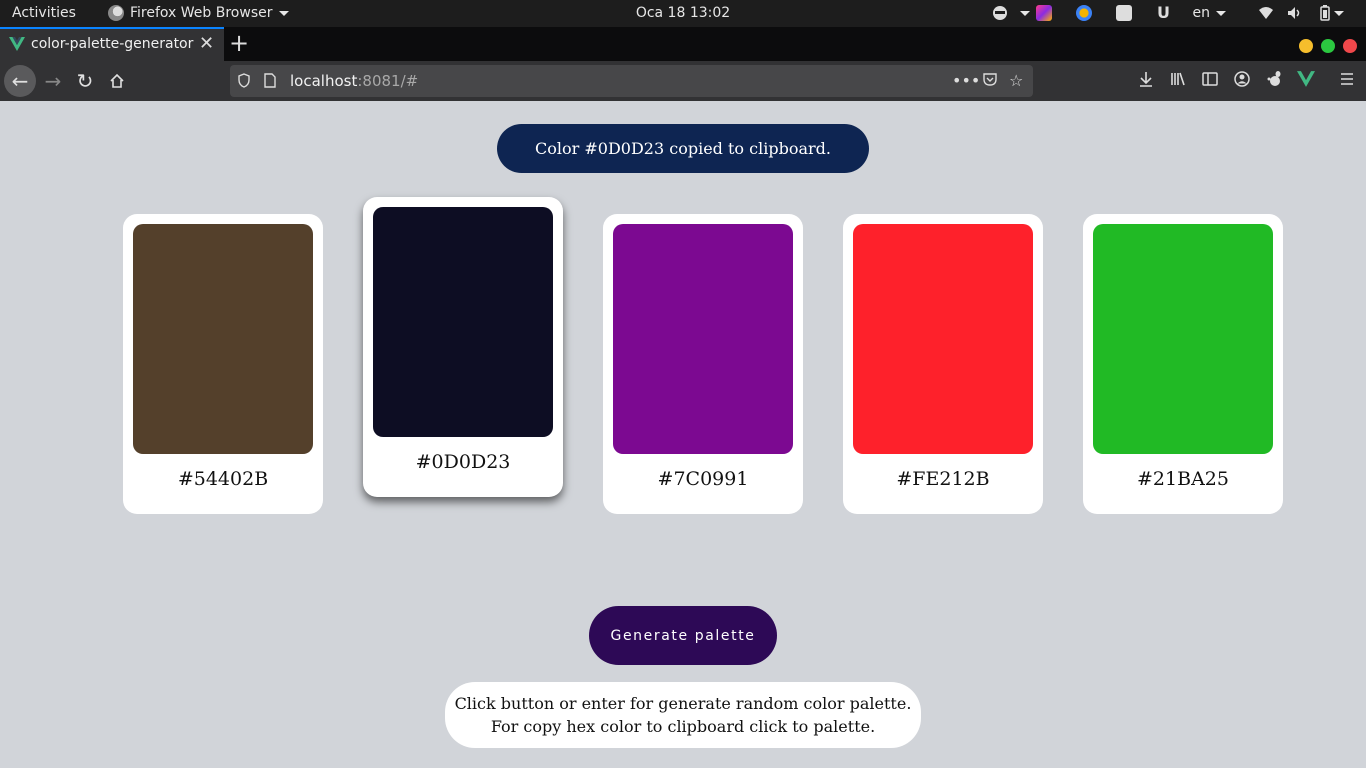 This screenshot has height=768, width=1366. I want to click on close-tab-icon: ✕, so click(206, 43).